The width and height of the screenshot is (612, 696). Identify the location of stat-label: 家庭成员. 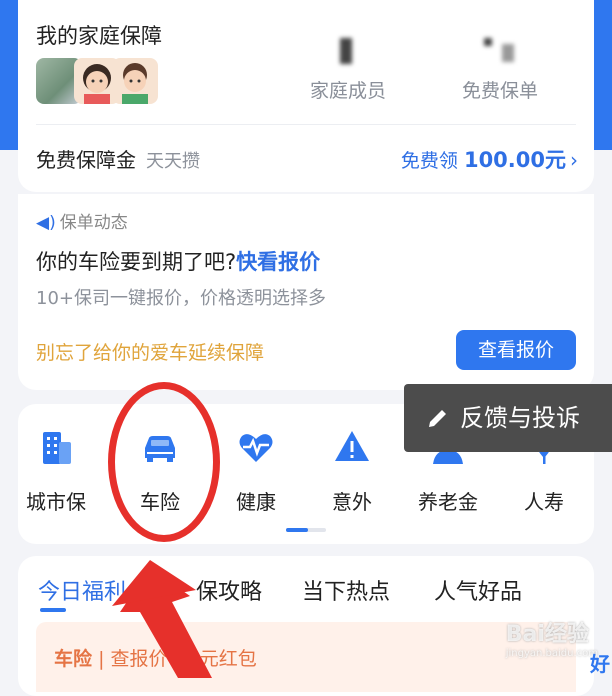
(347, 91).